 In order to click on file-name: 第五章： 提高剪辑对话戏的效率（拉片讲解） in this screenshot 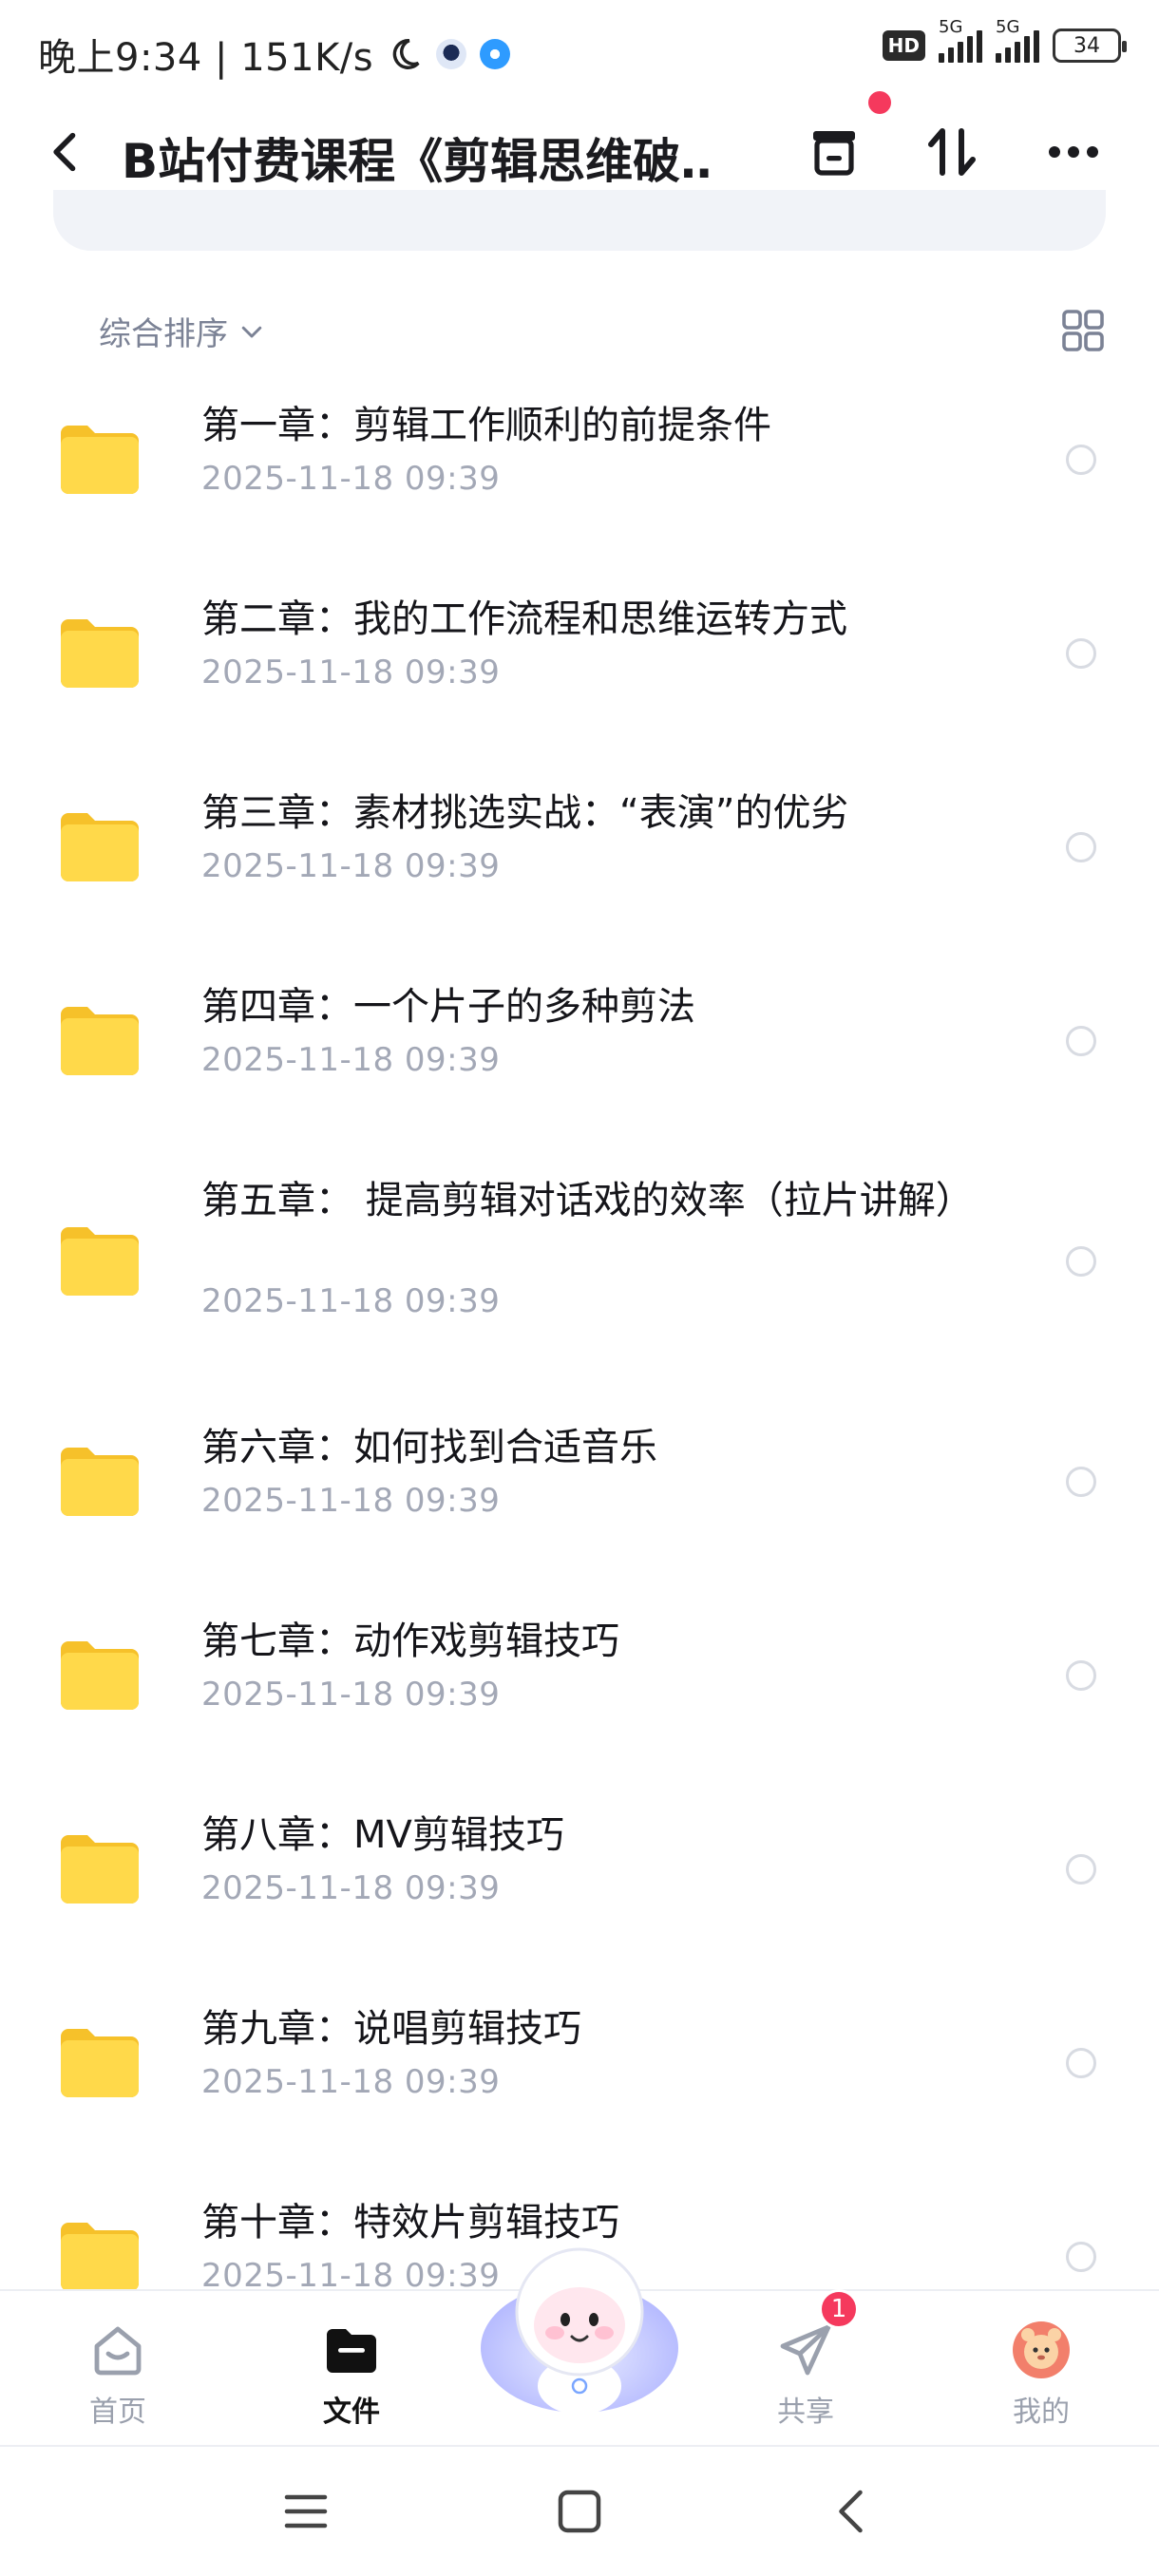, I will do `click(587, 1200)`.